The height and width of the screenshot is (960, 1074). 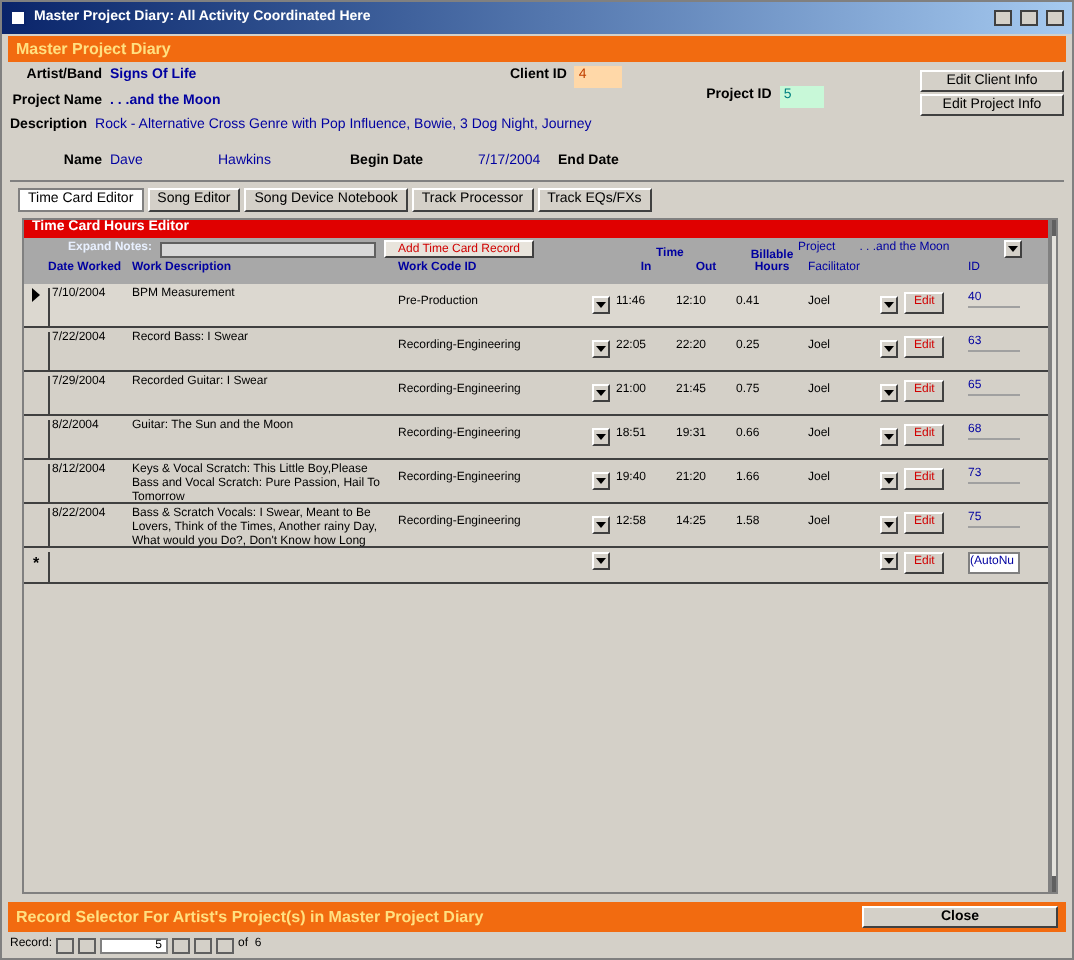 What do you see at coordinates (93, 49) in the screenshot?
I see `form-header: Master Project Diary` at bounding box center [93, 49].